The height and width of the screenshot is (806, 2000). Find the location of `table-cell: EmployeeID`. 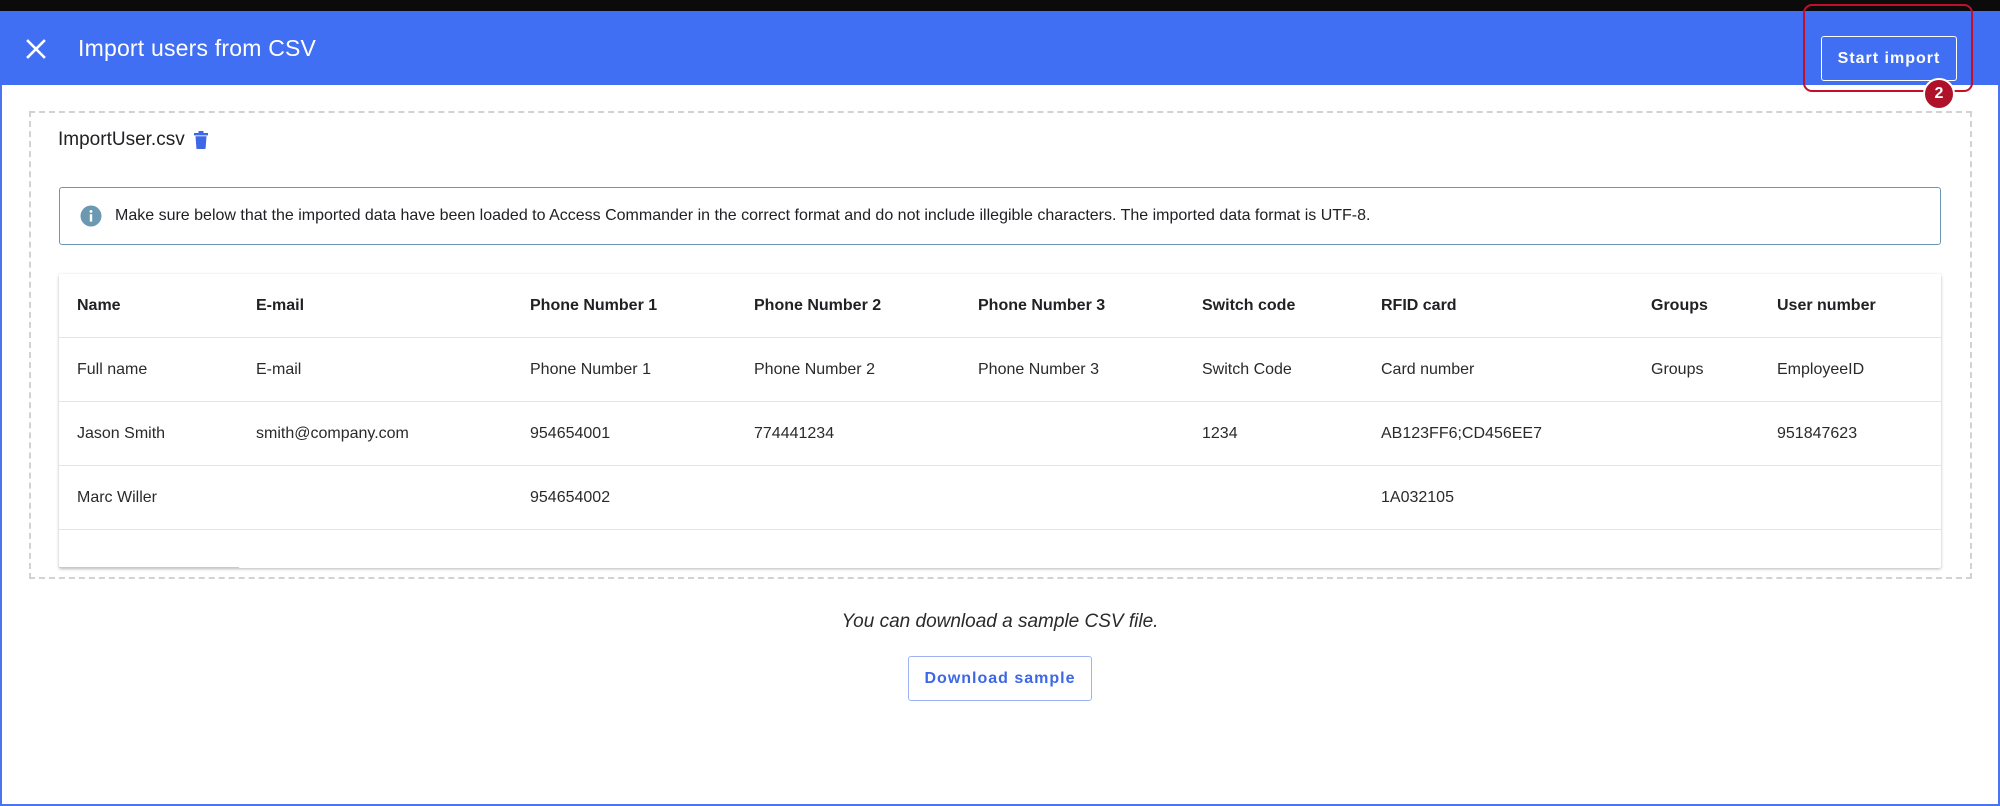

table-cell: EmployeeID is located at coordinates (1850, 369).